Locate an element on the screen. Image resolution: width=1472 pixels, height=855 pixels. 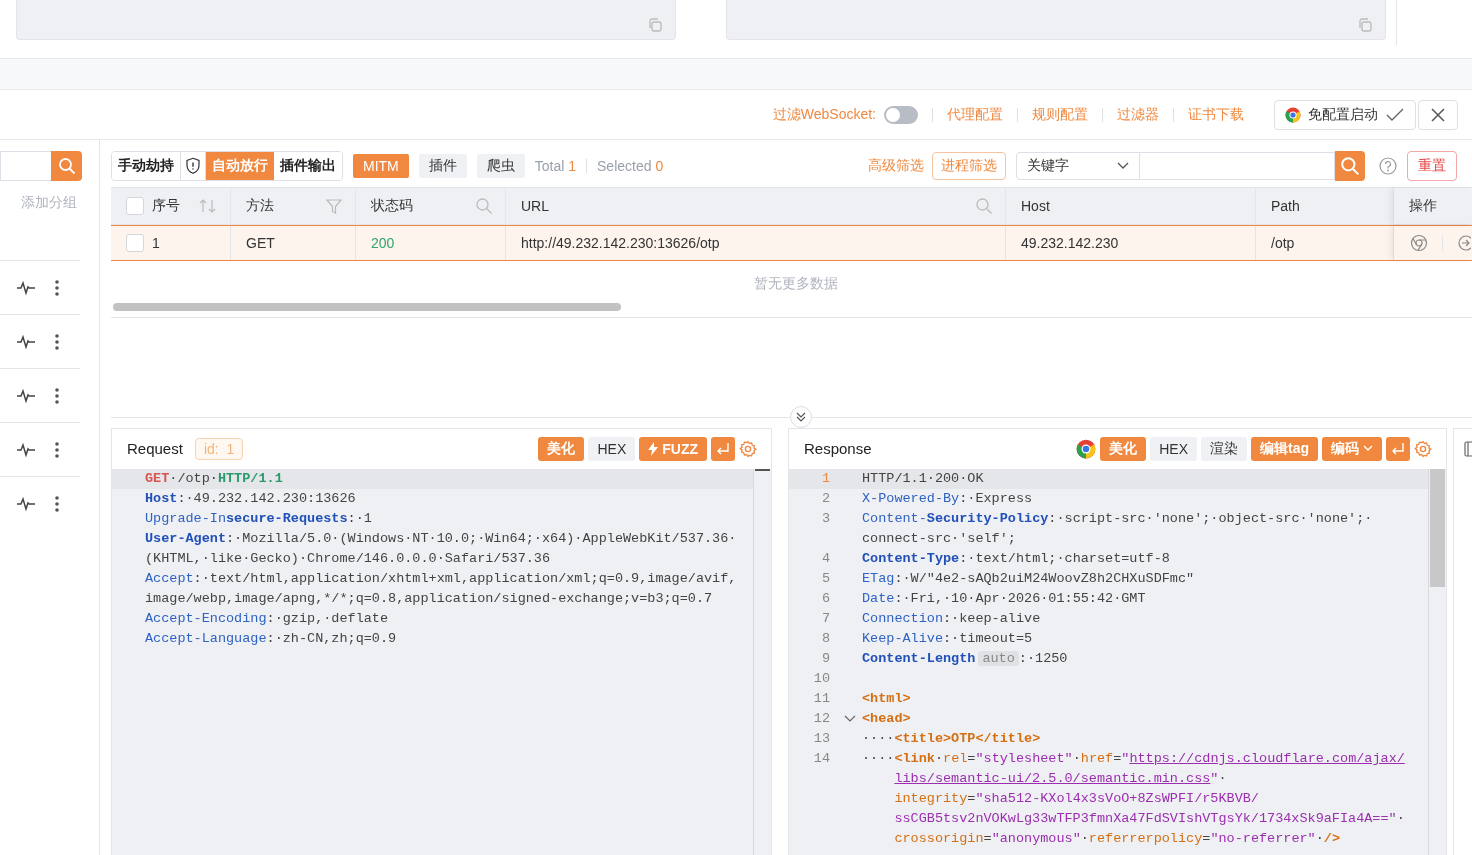
row-checkbox is located at coordinates (135, 243).